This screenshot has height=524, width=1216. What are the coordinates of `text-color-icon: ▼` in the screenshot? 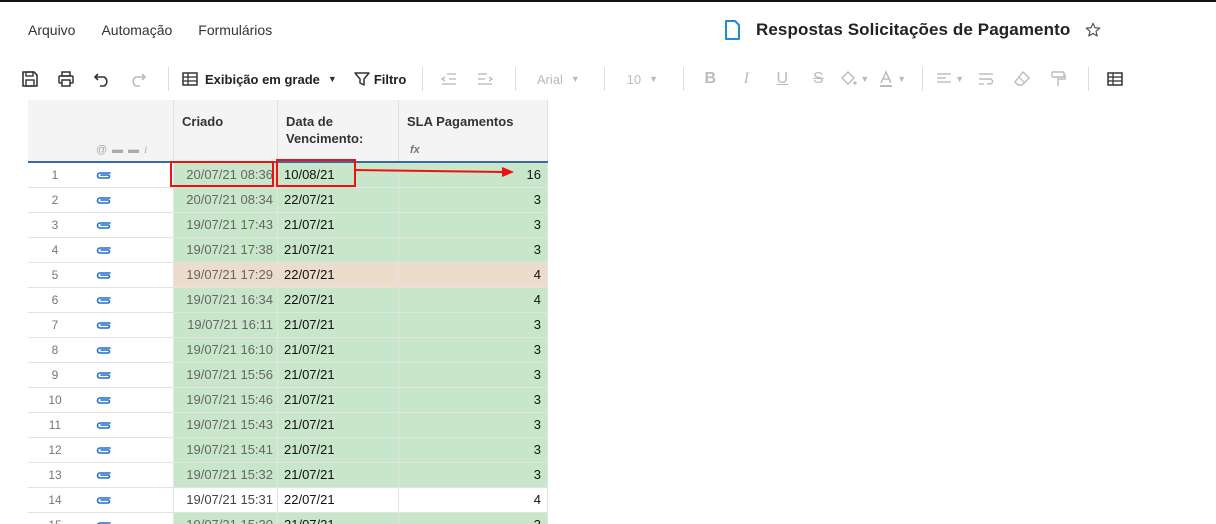 It's located at (891, 79).